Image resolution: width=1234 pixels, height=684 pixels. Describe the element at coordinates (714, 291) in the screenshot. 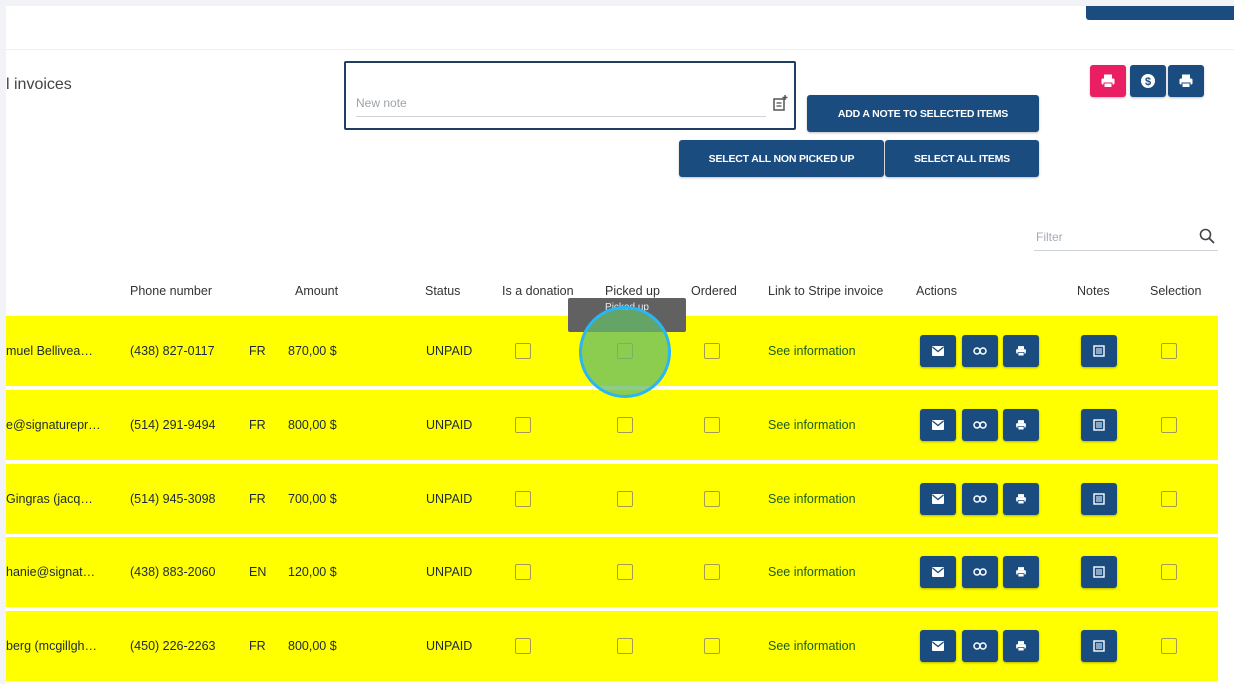

I see `col-header-ordered: Ordered` at that location.